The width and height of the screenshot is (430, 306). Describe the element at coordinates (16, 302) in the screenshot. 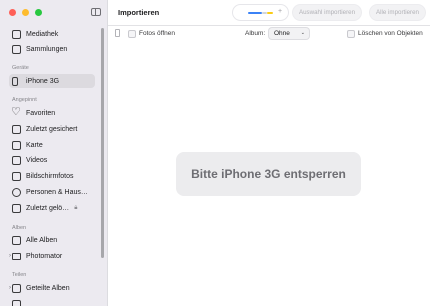

I see `shared-album-icon` at that location.